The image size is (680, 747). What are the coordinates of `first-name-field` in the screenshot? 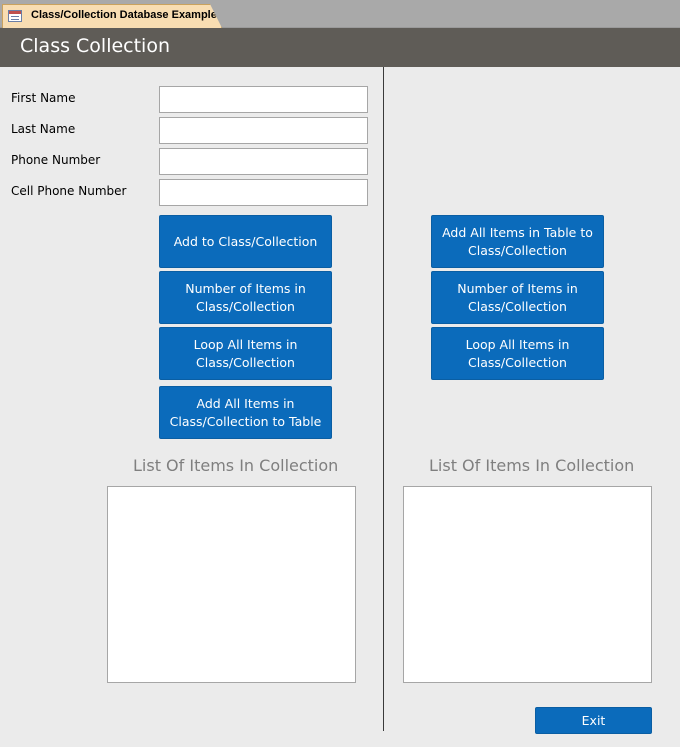 It's located at (263, 99).